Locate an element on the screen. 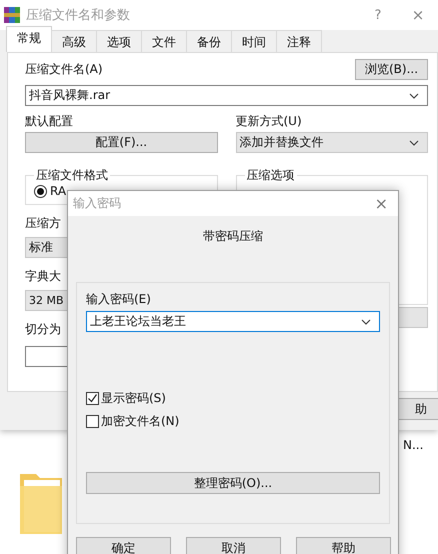  app-icon is located at coordinates (12, 15).